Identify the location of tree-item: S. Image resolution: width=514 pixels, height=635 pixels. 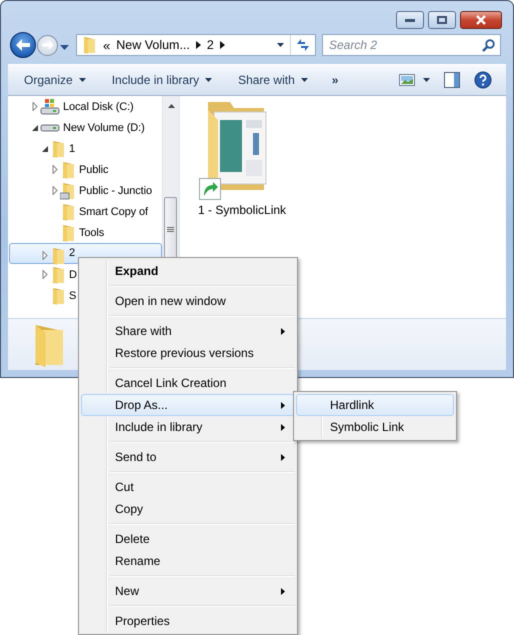
(44, 295).